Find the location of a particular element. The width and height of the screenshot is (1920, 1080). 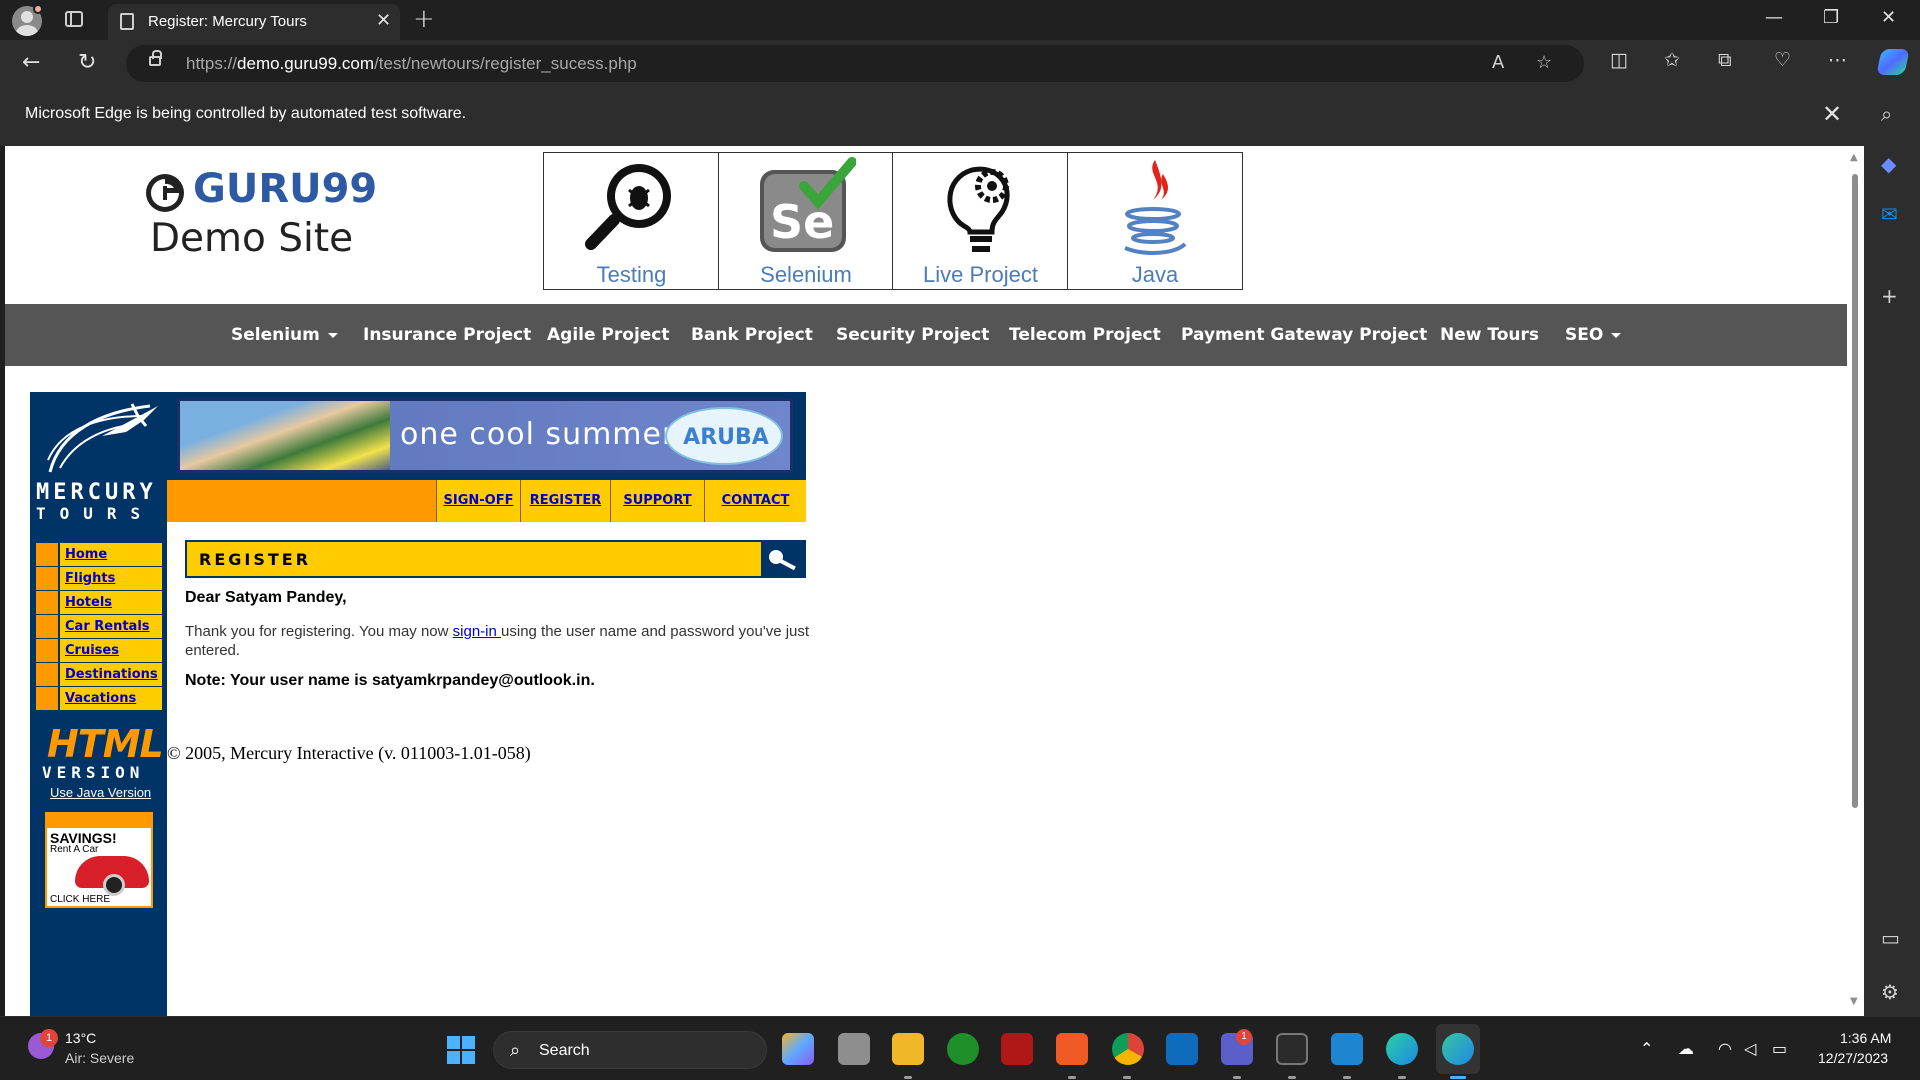

guru99-logo-icon is located at coordinates (165, 193).